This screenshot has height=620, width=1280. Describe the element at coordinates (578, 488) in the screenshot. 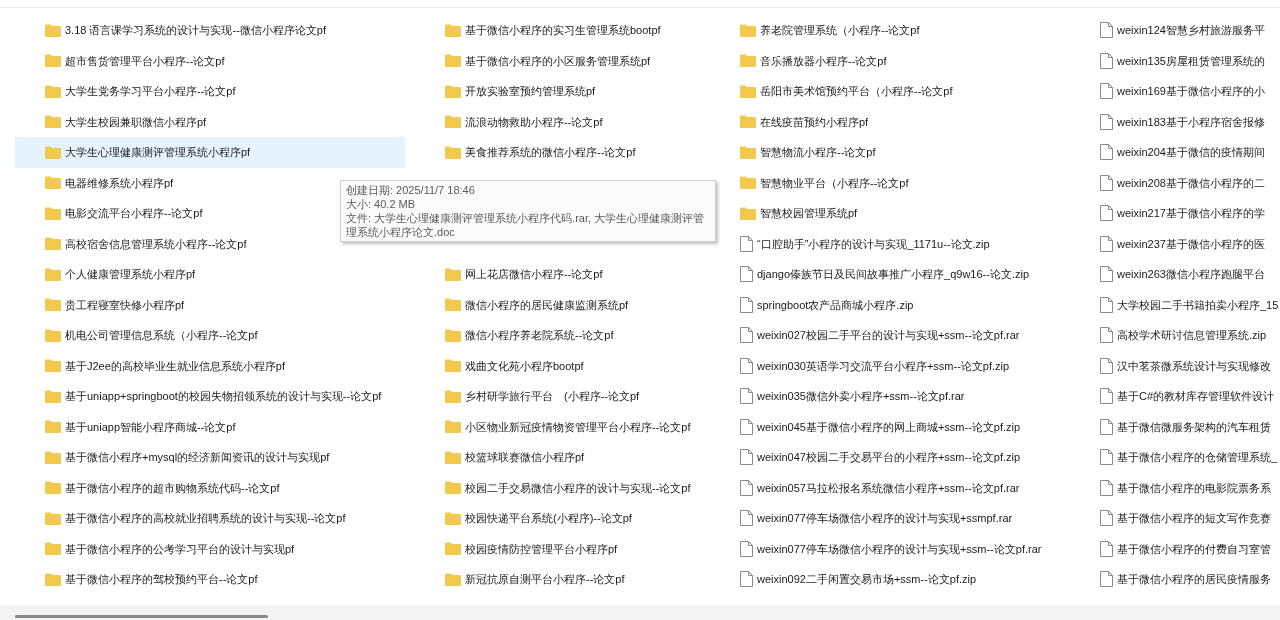

I see `file-name: 校园二手交易微信小程序的设计与实现--论文pf` at that location.